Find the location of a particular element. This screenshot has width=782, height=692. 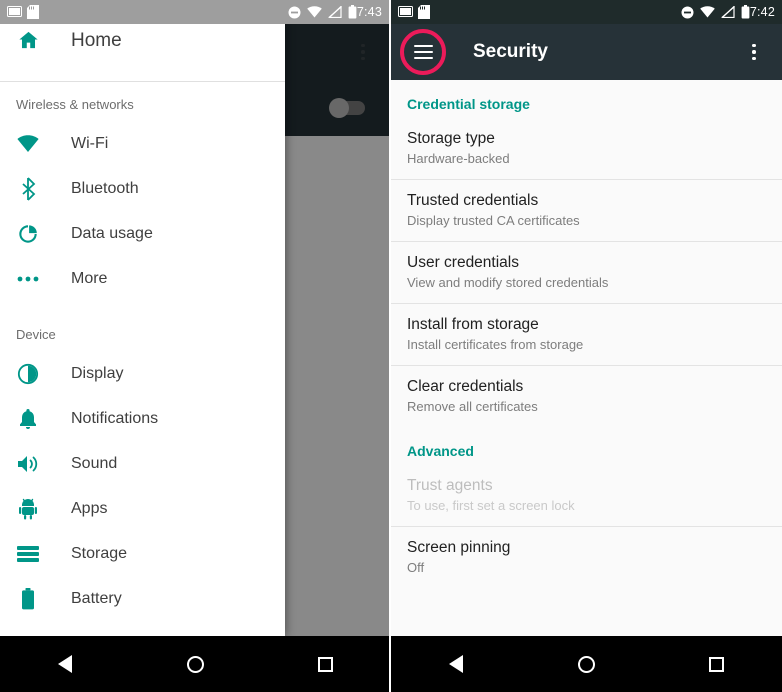

pref-subtitle: Display trusted CA certificates is located at coordinates (493, 220).